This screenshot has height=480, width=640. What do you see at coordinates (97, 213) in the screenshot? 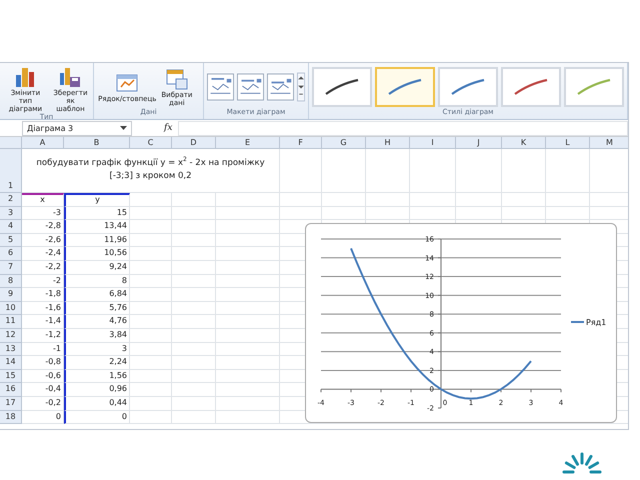
I see `table-cell: 15` at bounding box center [97, 213].